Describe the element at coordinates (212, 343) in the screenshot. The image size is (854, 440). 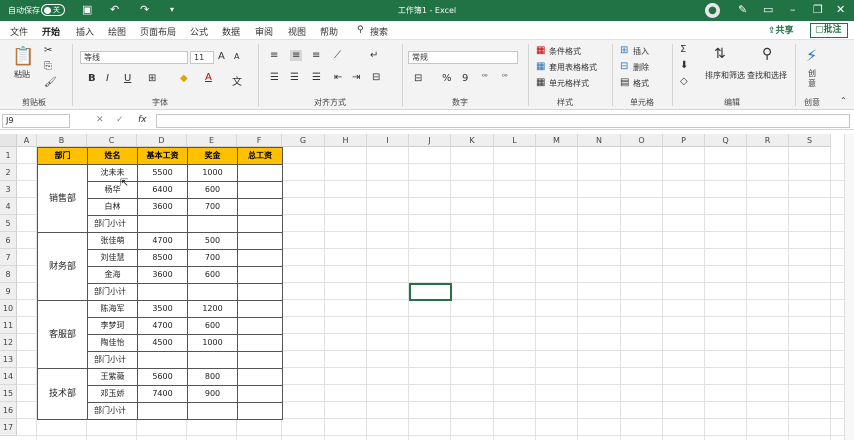
I see `table-cell: 1000` at that location.